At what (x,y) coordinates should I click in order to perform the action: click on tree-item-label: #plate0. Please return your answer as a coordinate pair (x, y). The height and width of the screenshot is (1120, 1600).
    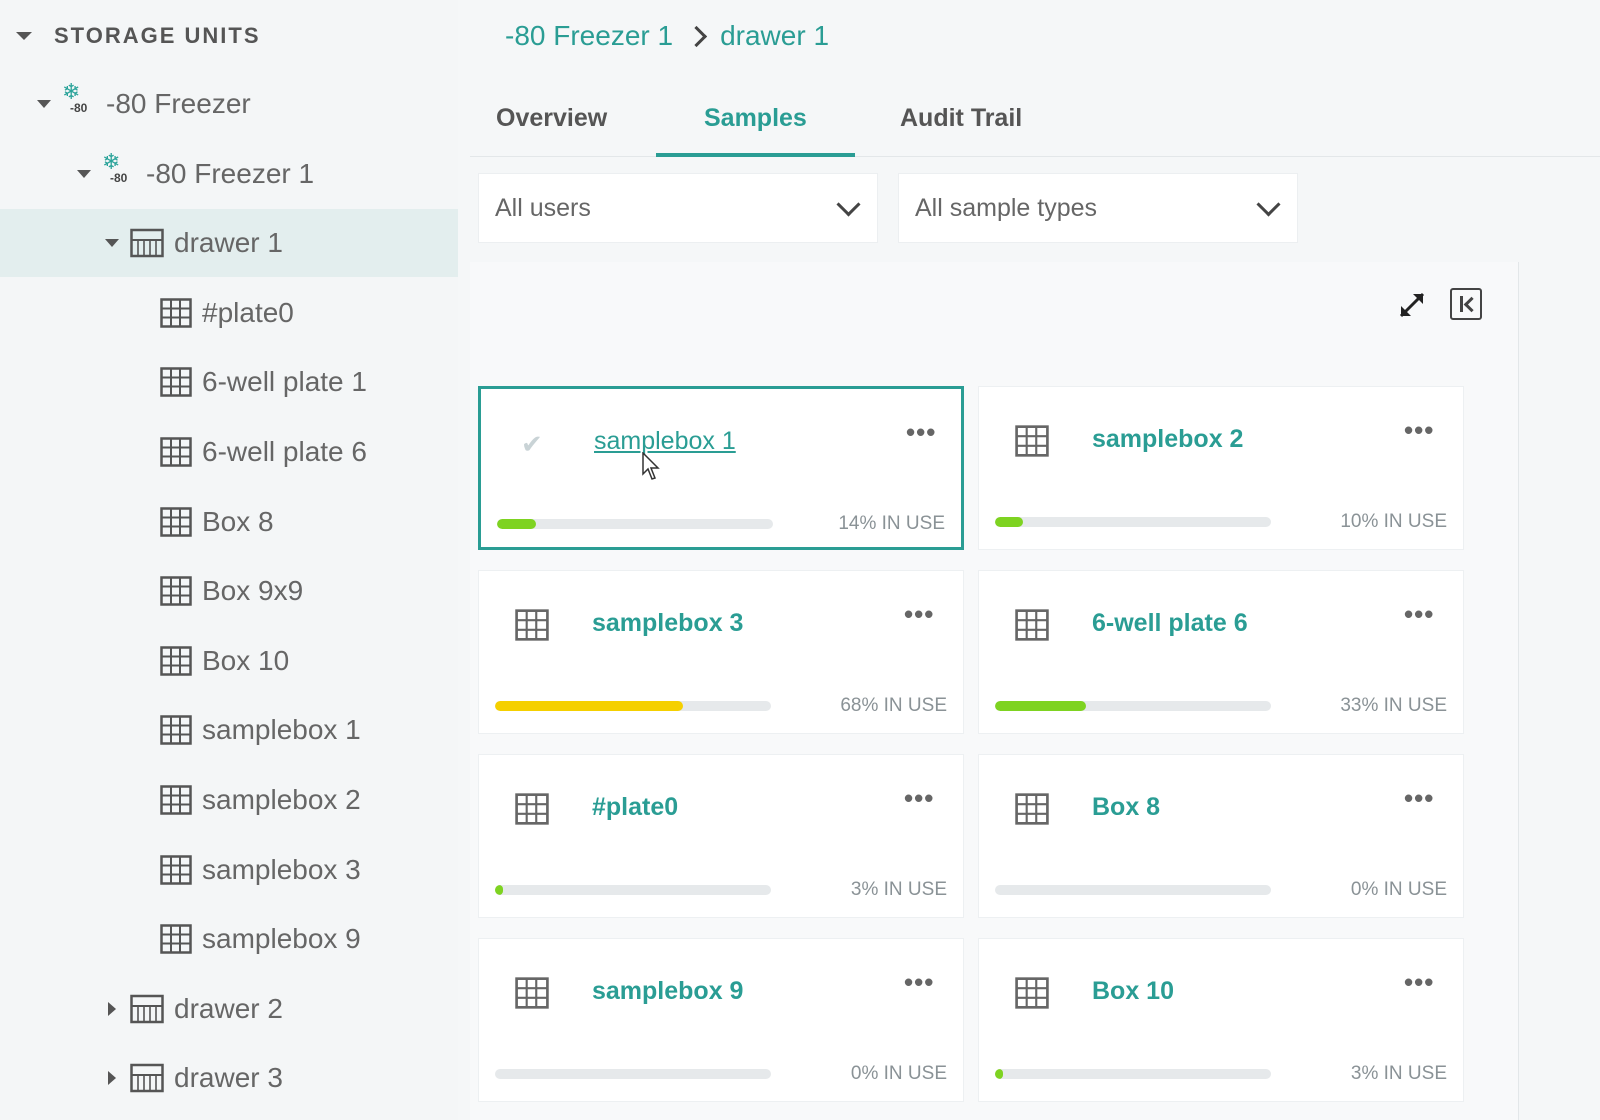
    Looking at the image, I should click on (248, 312).